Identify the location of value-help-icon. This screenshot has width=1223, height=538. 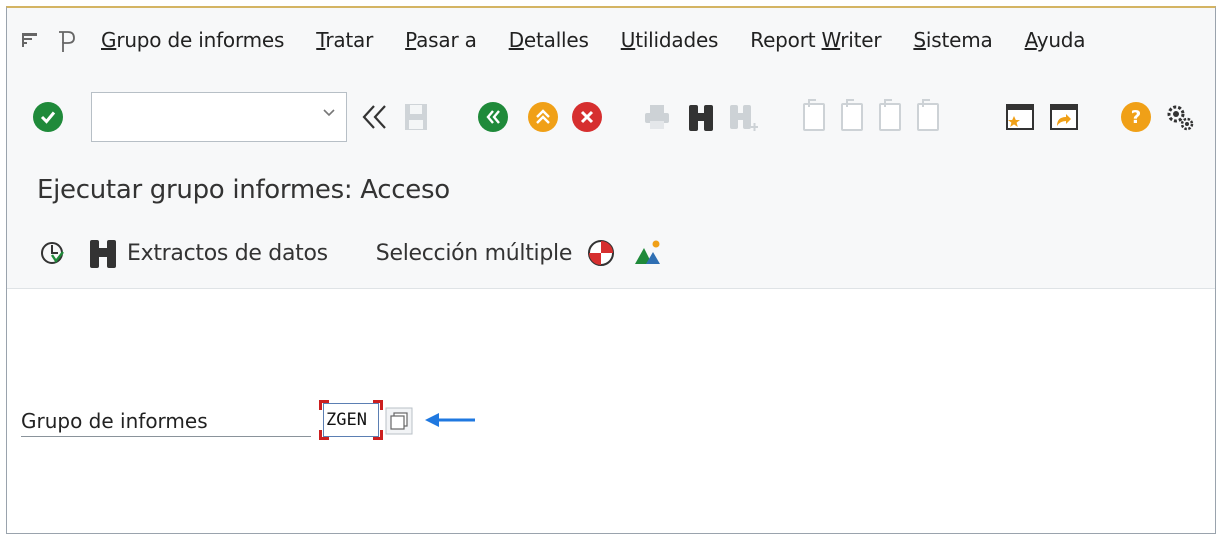
(399, 421).